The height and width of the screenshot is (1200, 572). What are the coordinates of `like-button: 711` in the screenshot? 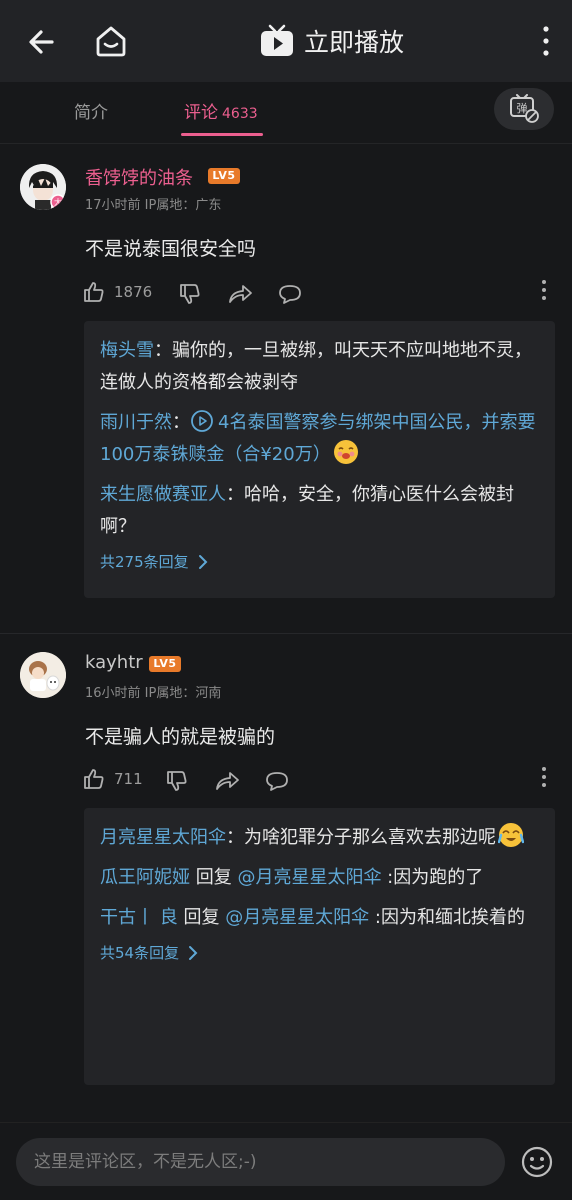 It's located at (112, 779).